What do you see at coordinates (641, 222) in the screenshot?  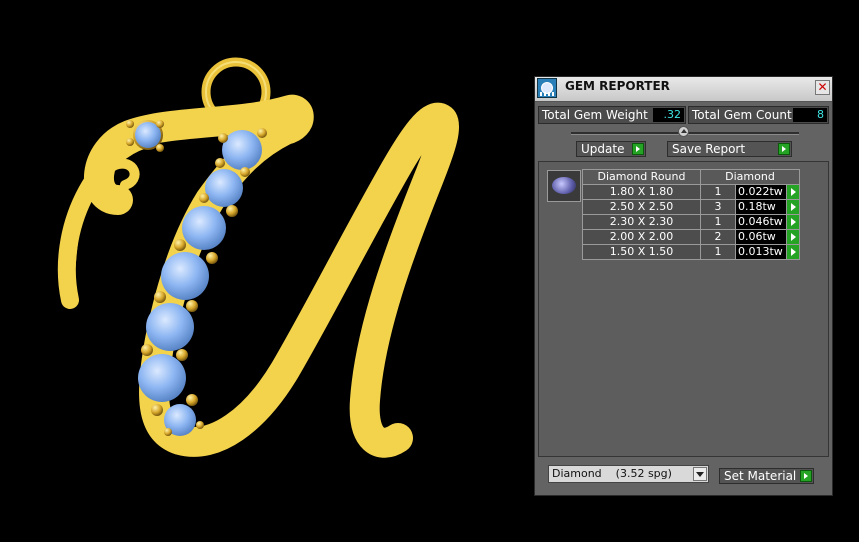 I see `gem-size: 2.30 X 2.30` at bounding box center [641, 222].